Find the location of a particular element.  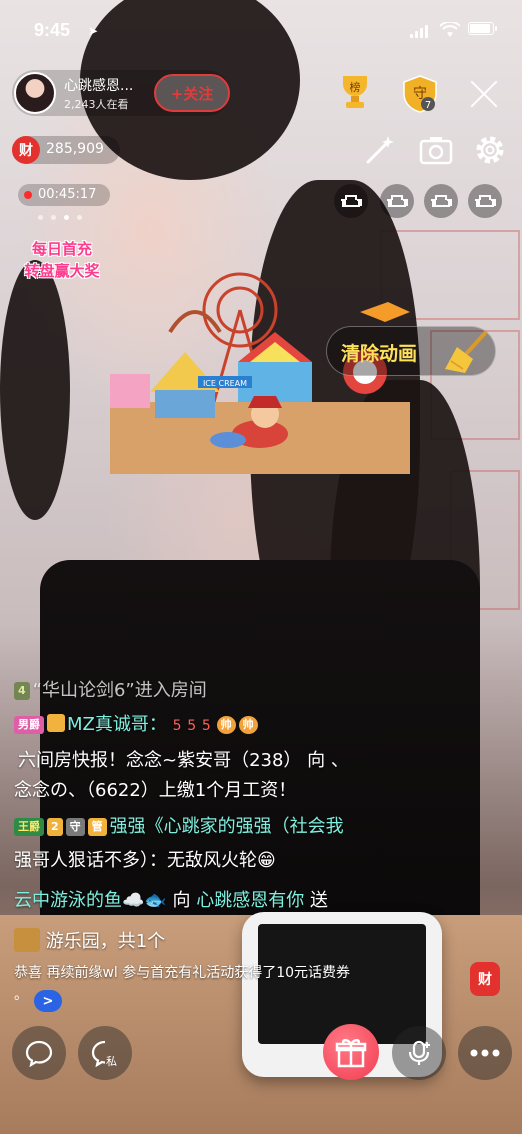

promo-banner: 每日首充 转盘赢大奖 is located at coordinates (62, 262).